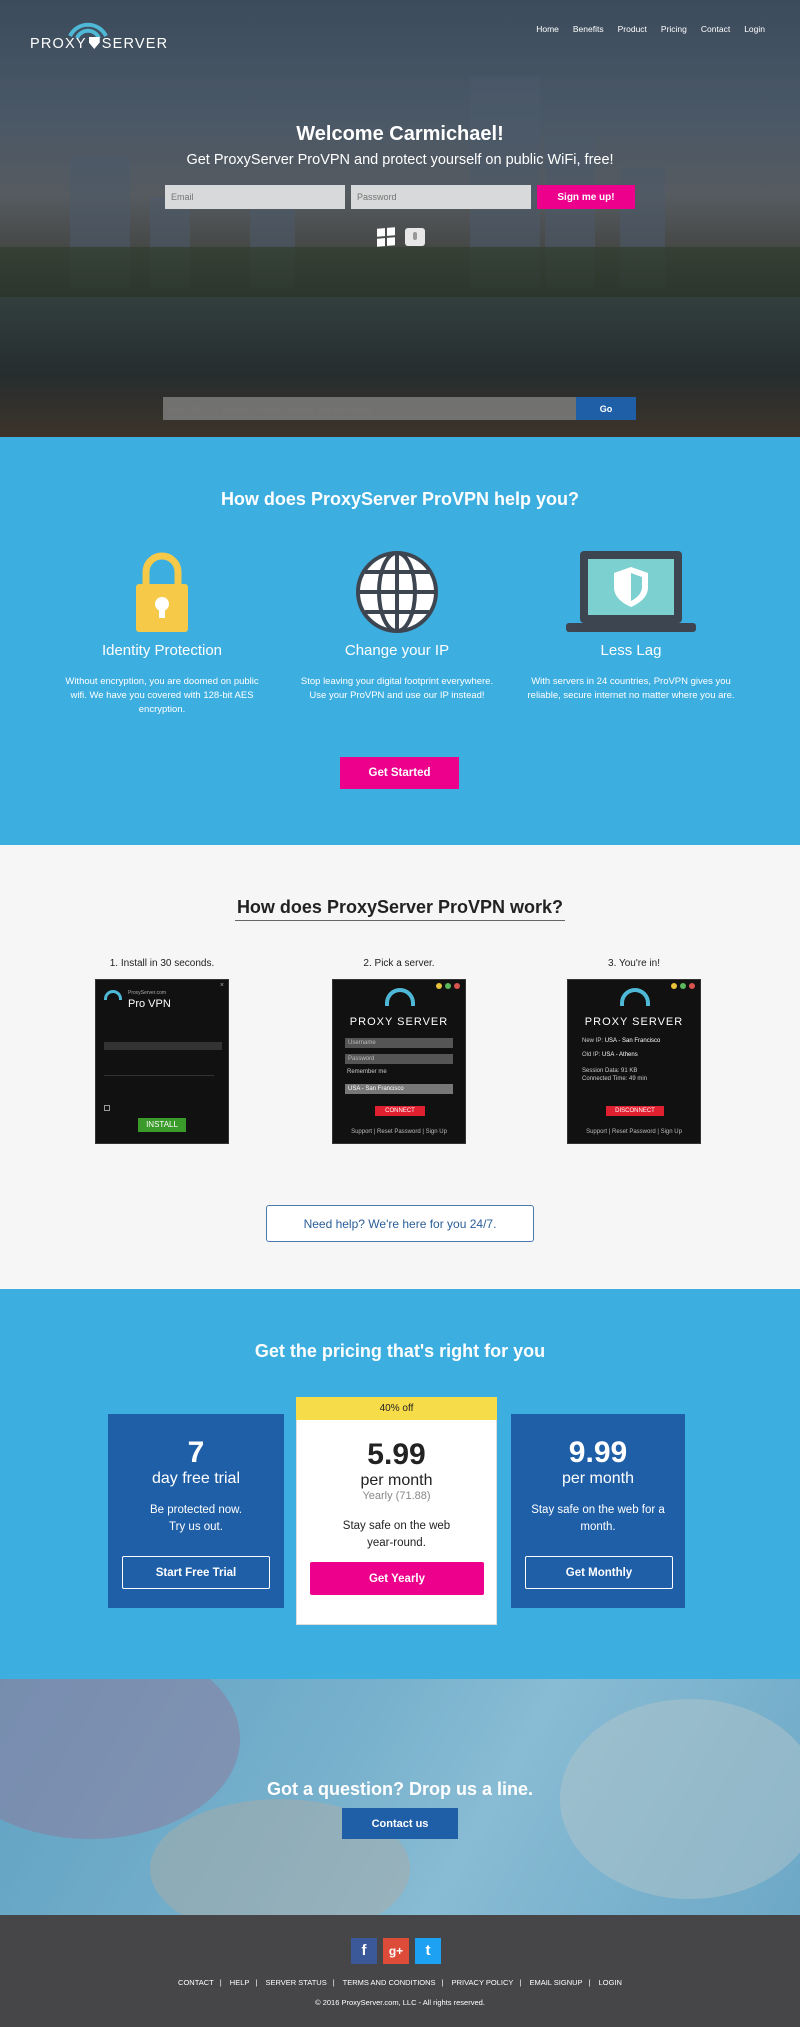  What do you see at coordinates (632, 29) in the screenshot?
I see `nav-product: Product` at bounding box center [632, 29].